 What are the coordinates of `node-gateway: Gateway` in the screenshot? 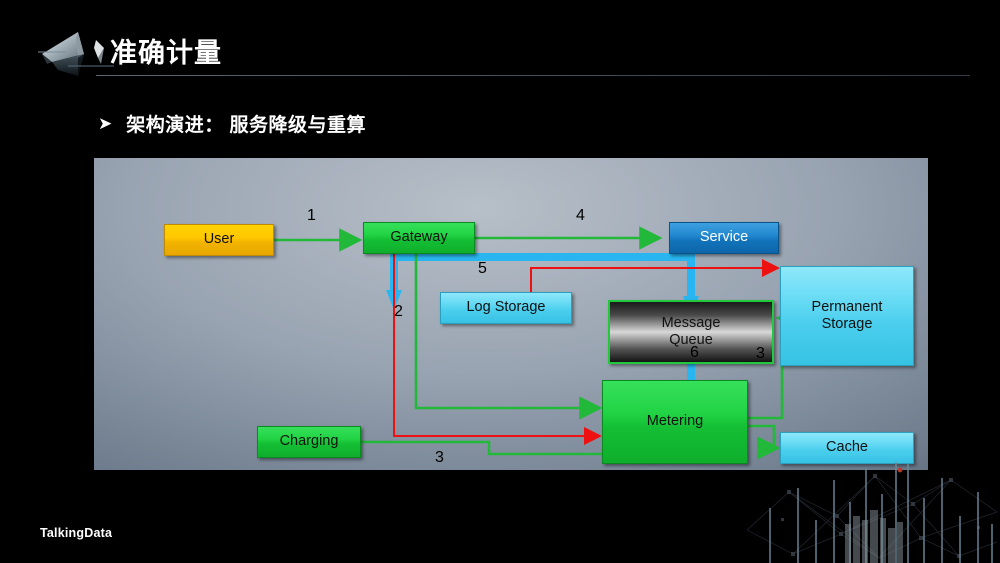 It's located at (419, 238).